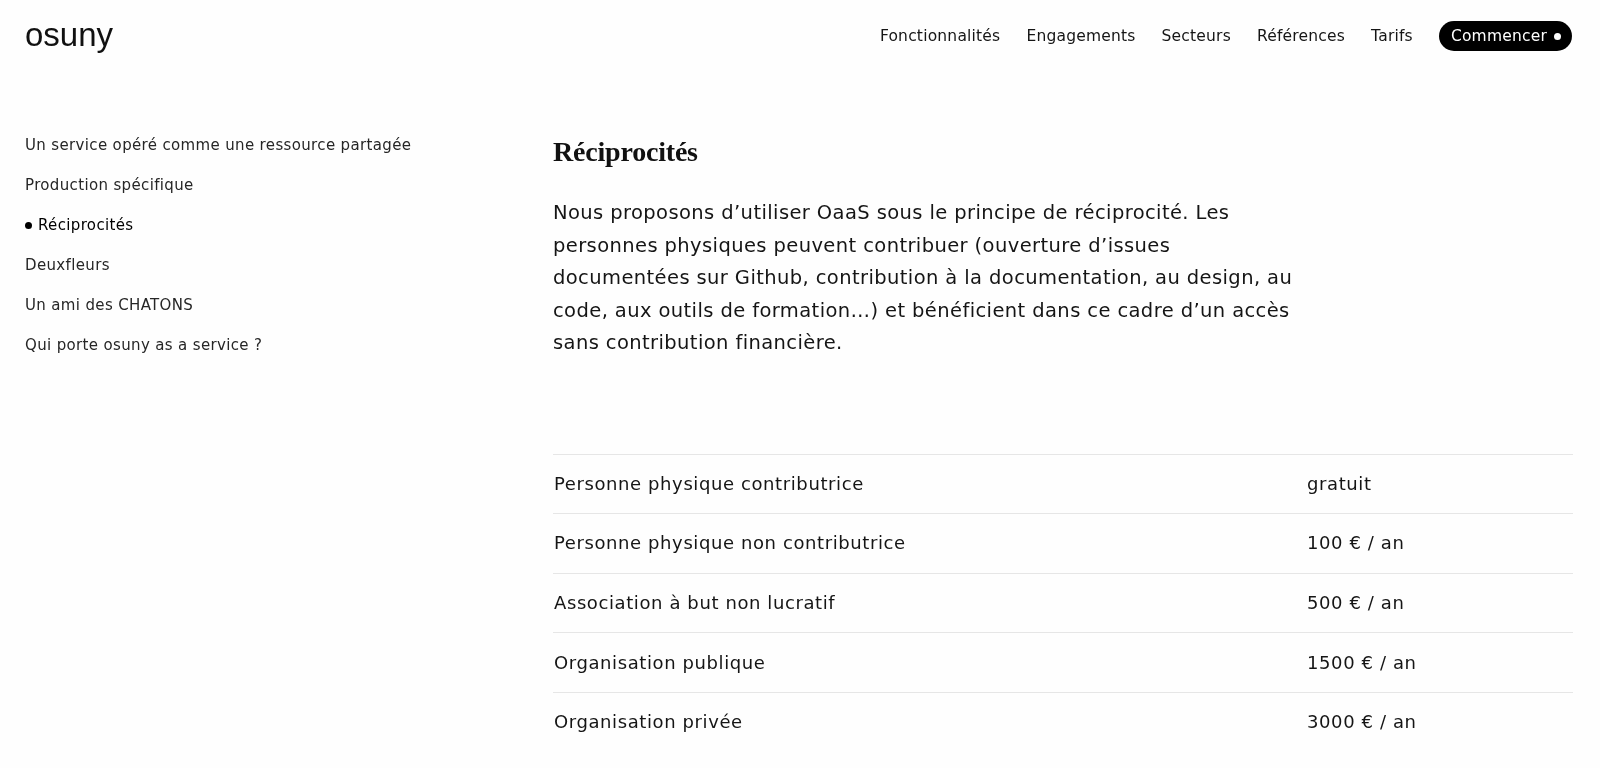  I want to click on sidebar-item: Réciprocités, so click(79, 225).